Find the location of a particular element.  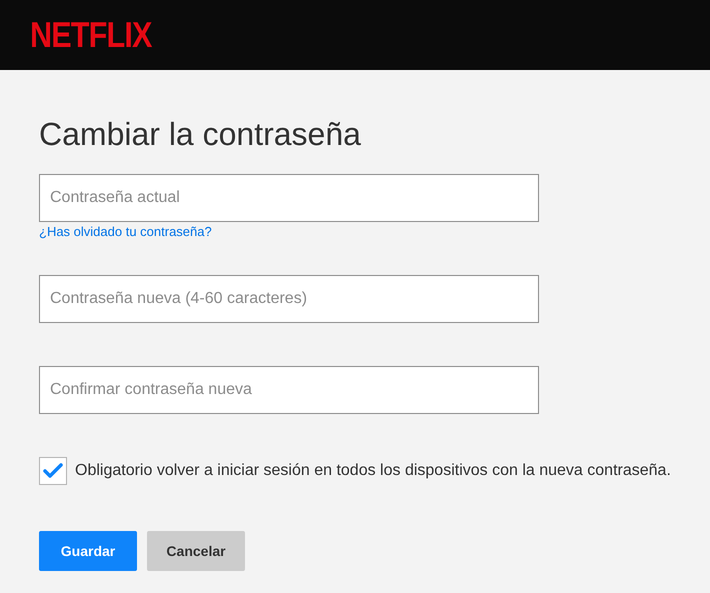

checkbox-label: Obligatorio volver a iniciar sesión en todos los dispositivos con la nueva contraseña. is located at coordinates (373, 471).